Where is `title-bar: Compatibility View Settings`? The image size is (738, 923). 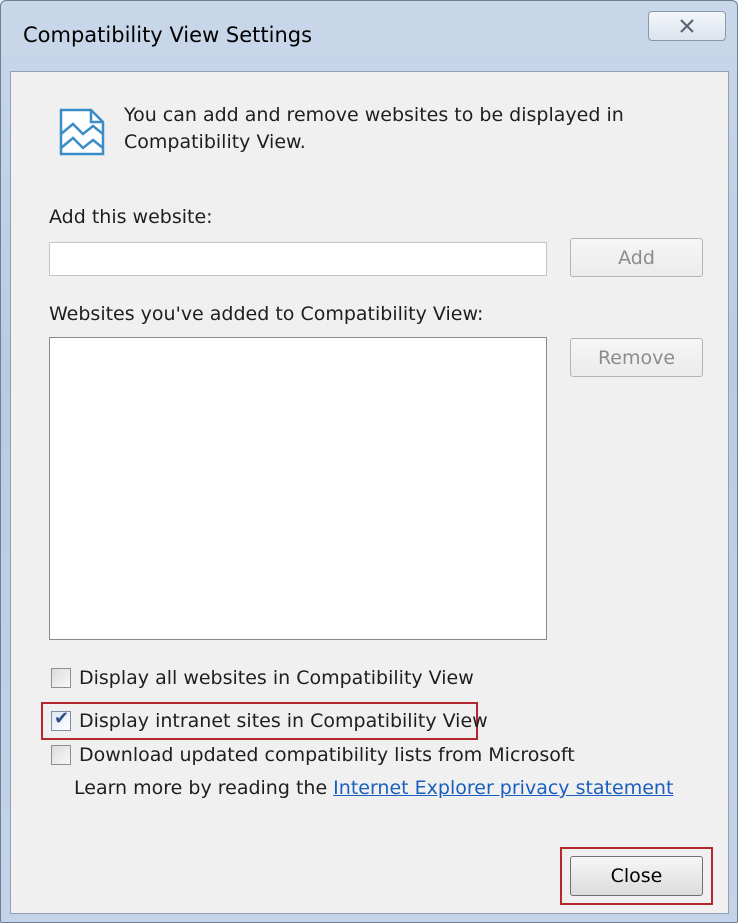
title-bar: Compatibility View Settings is located at coordinates (369, 36).